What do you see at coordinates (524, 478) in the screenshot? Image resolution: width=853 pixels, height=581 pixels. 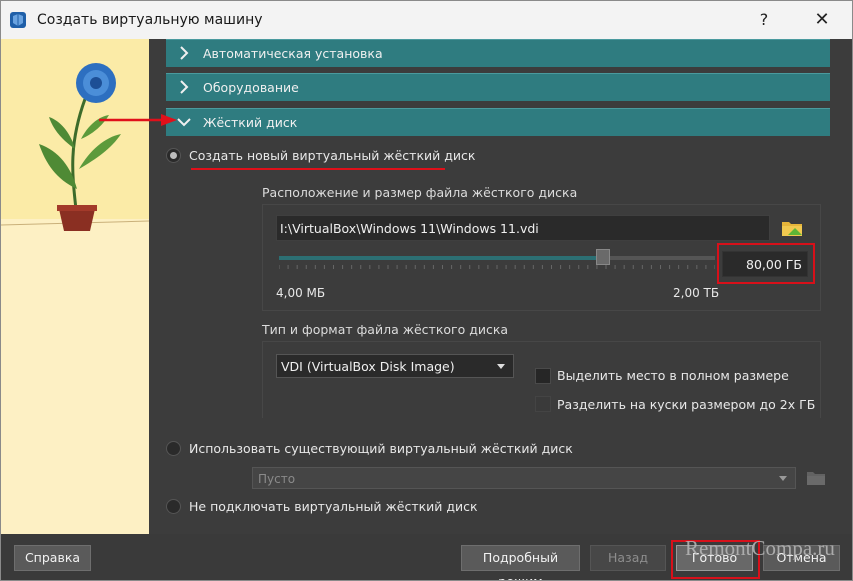 I see `existing-disk-select: Пусто` at bounding box center [524, 478].